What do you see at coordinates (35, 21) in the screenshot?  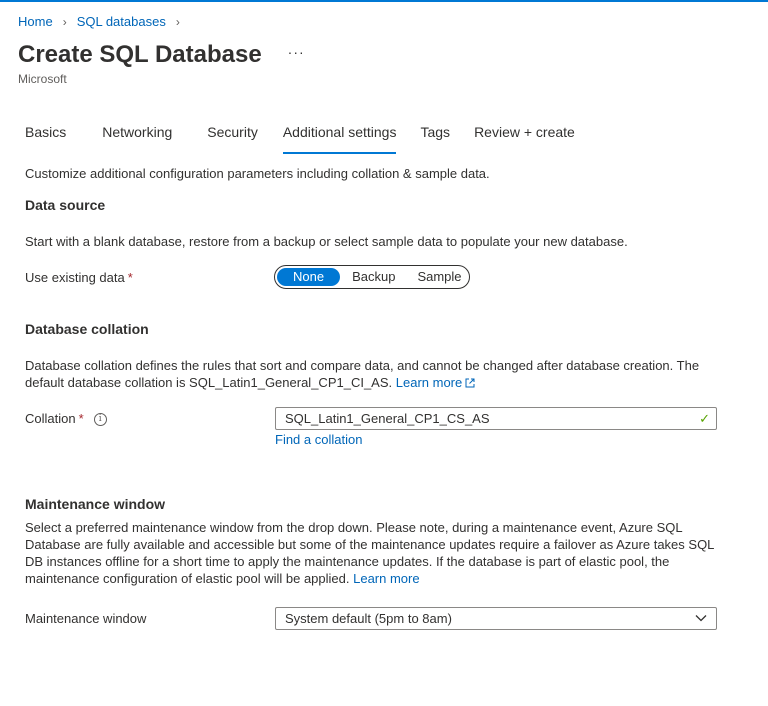 I see `breadcrumb-home-link: Home` at bounding box center [35, 21].